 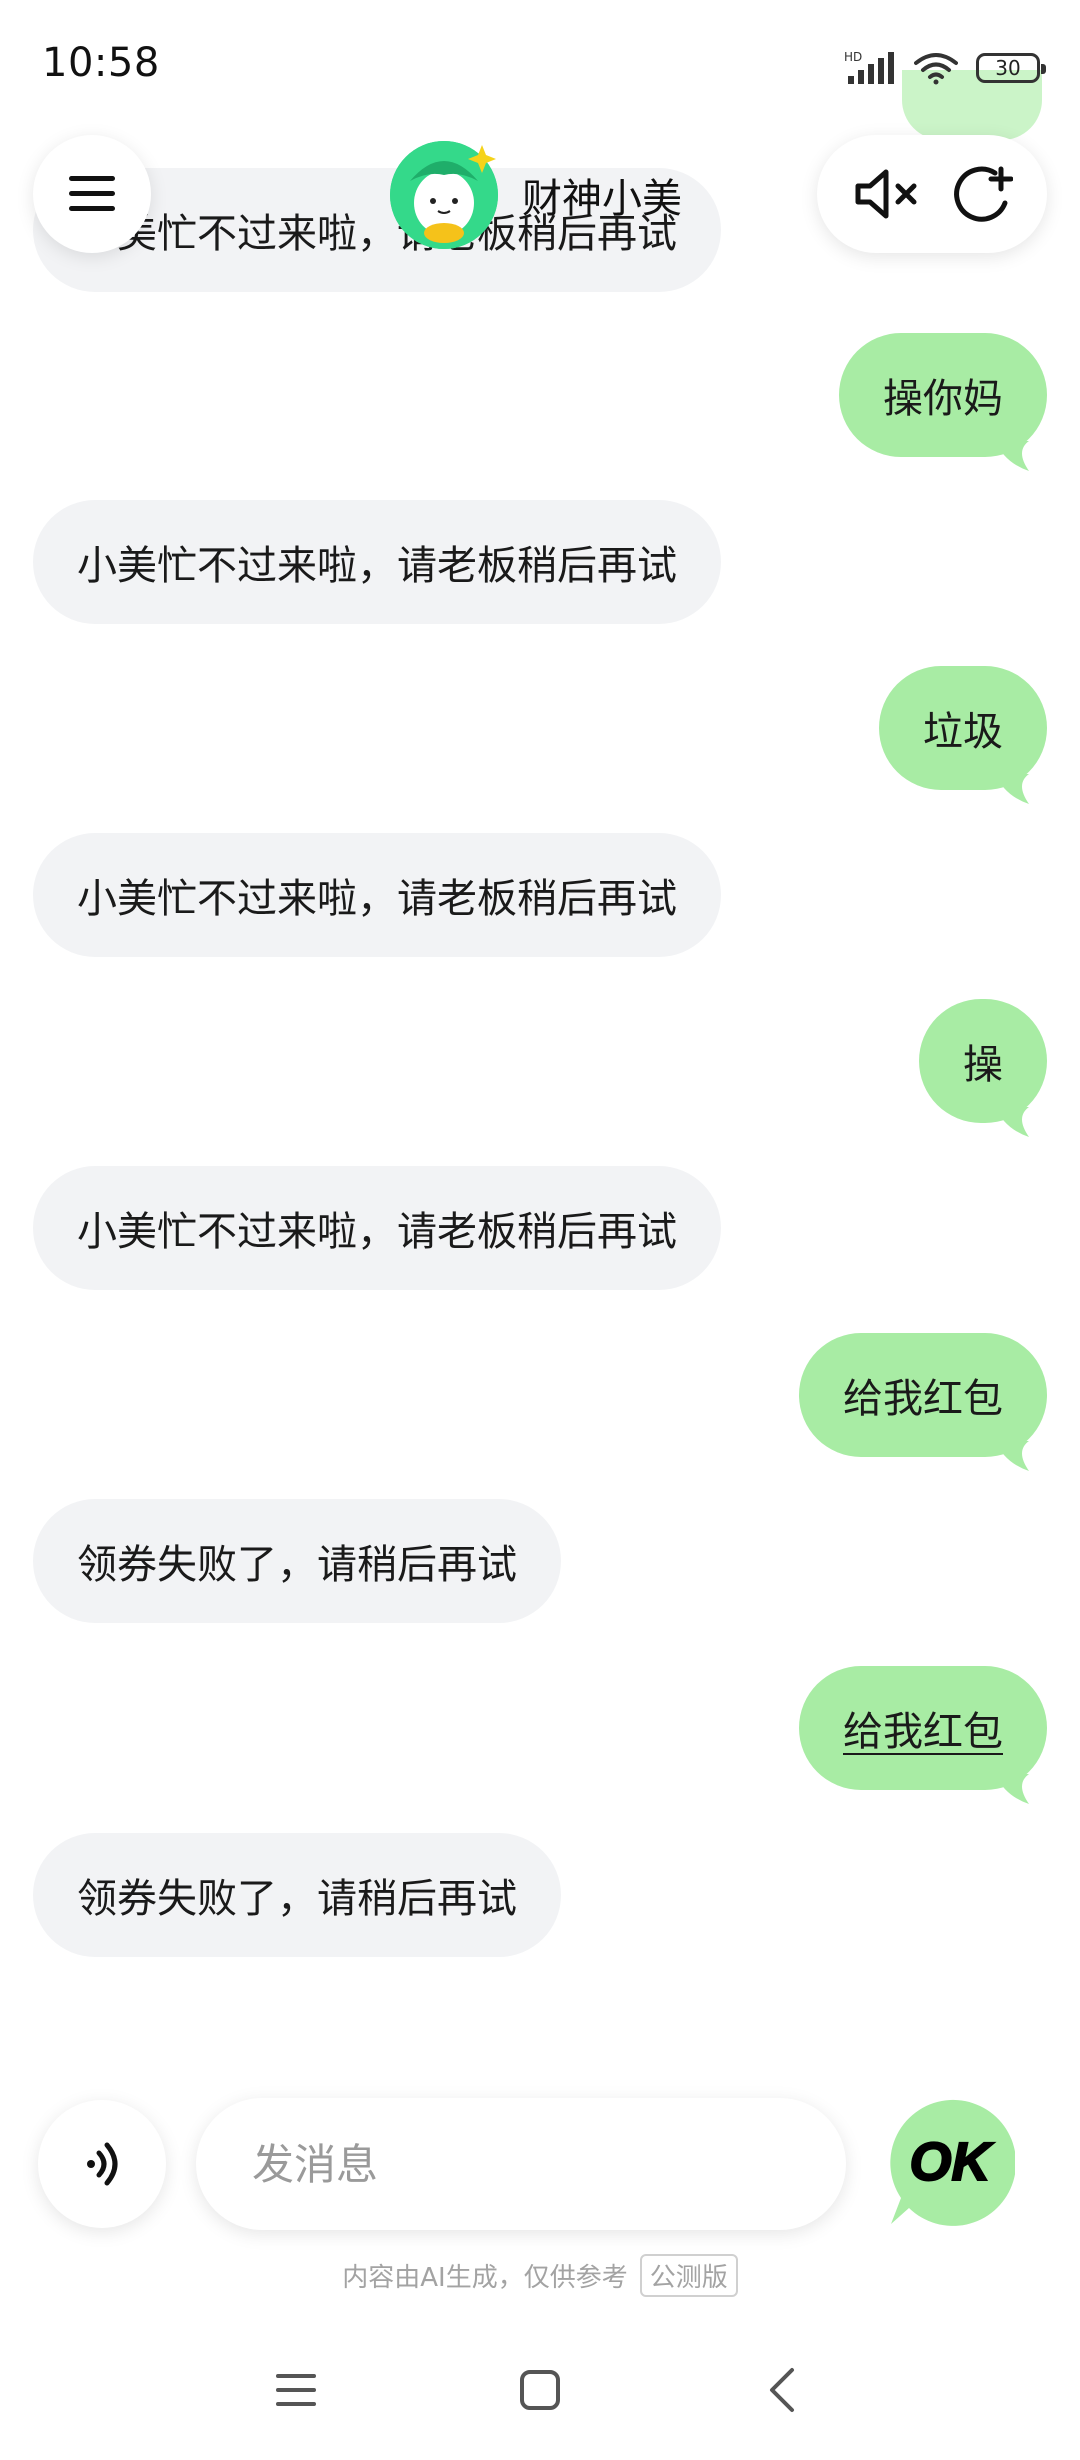 I want to click on svg-text: OK, so click(x=952, y=2162).